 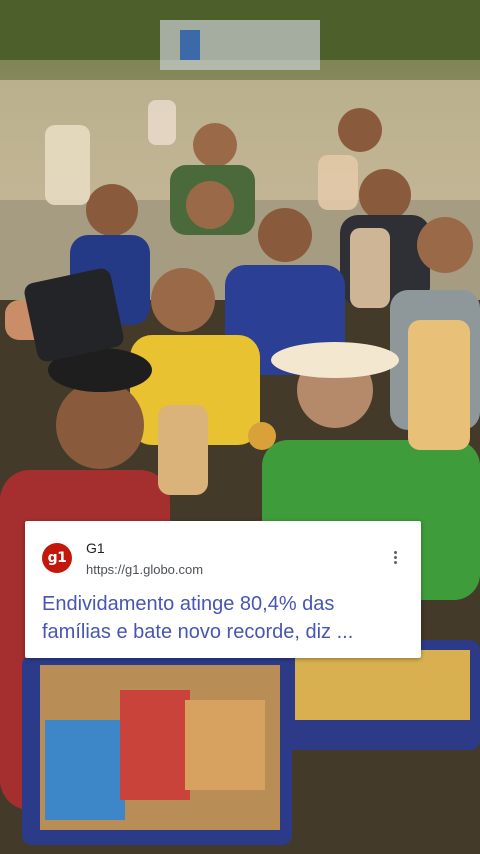 What do you see at coordinates (395, 559) in the screenshot?
I see `more-vert-icon` at bounding box center [395, 559].